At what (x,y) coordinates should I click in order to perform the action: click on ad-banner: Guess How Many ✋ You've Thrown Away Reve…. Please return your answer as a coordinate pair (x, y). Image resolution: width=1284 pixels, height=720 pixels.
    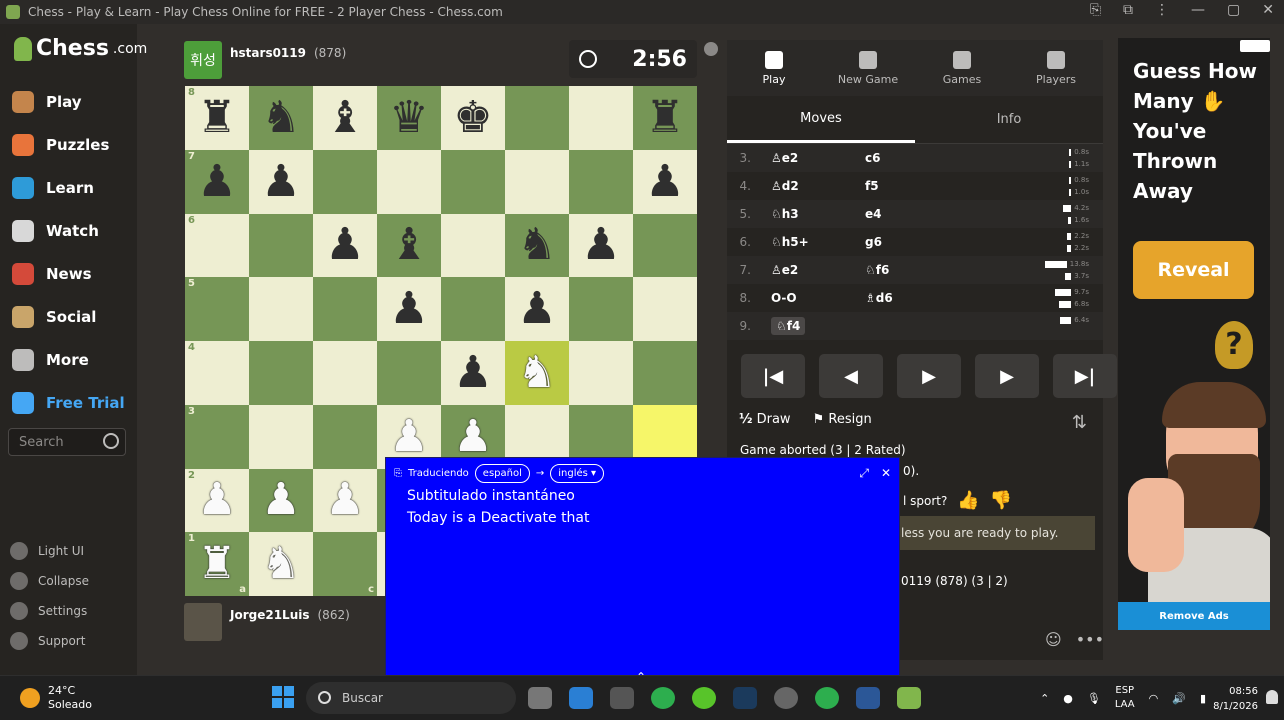
    Looking at the image, I should click on (1194, 334).